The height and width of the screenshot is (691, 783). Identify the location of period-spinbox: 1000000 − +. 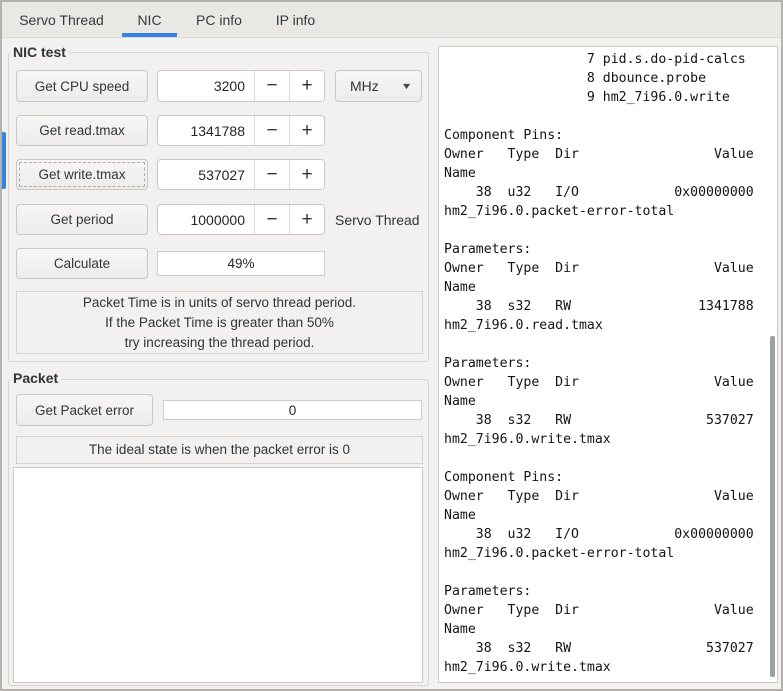
(241, 219).